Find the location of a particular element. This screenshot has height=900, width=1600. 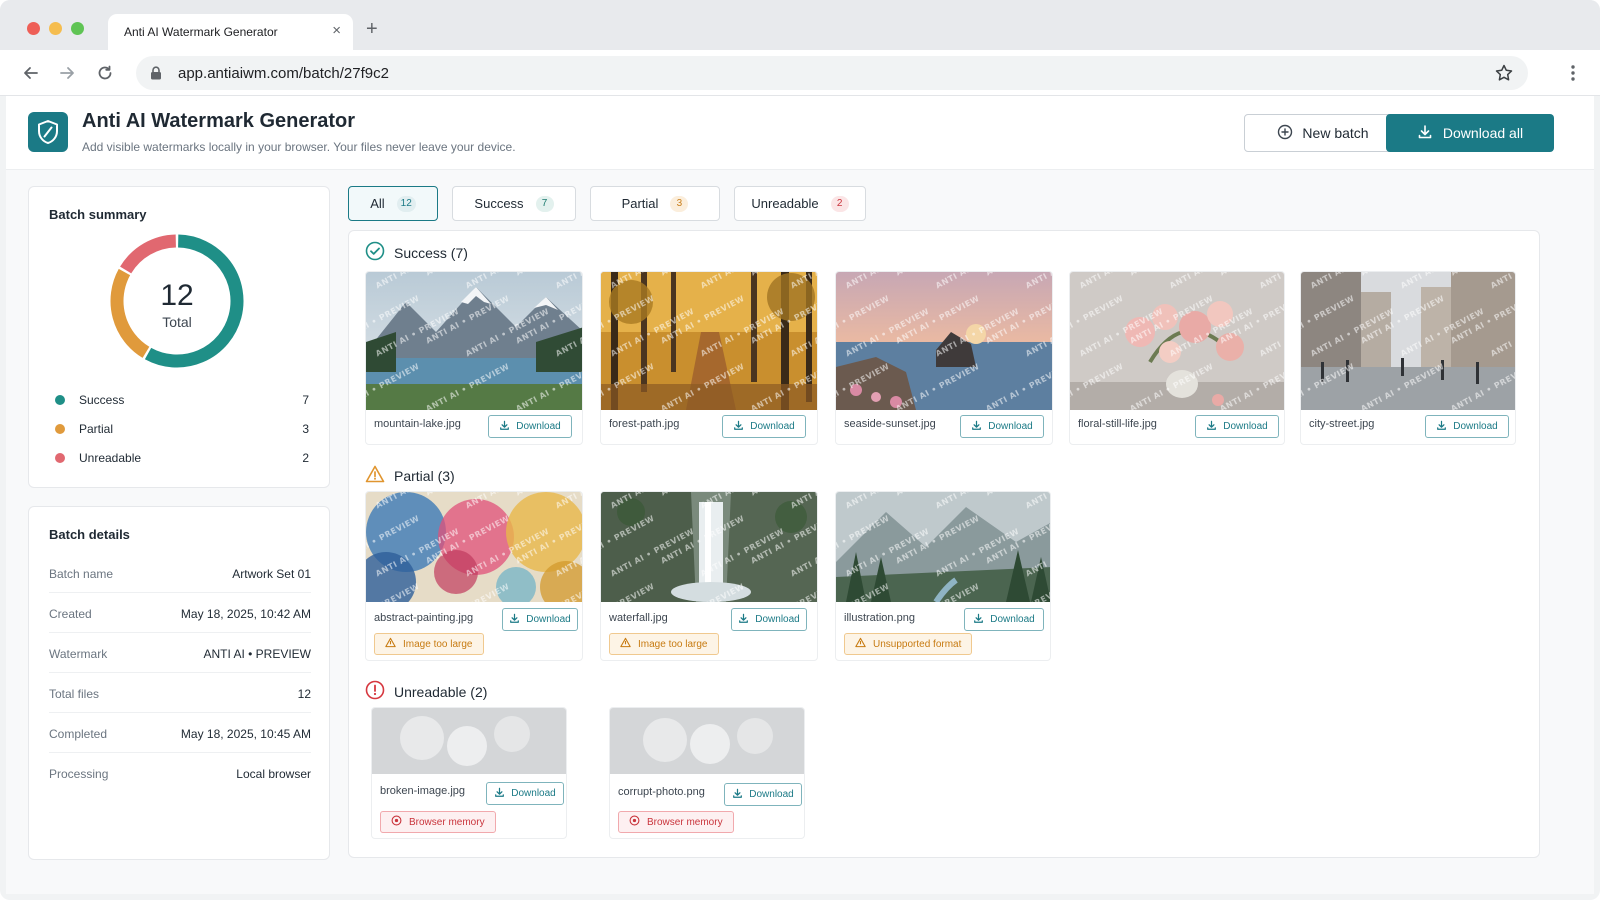

file-name: forest-path.jpg is located at coordinates (644, 424).